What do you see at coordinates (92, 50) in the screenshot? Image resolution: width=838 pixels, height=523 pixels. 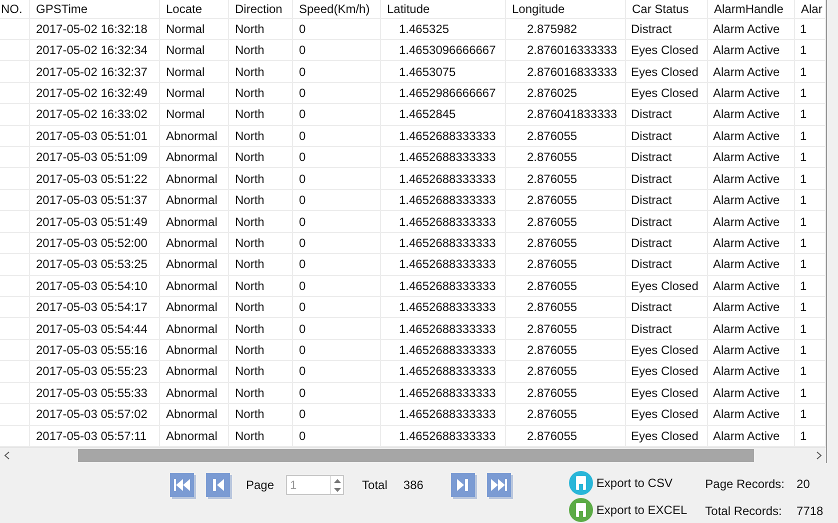 I see `table-cell: 2017-05-02 16:32:34` at bounding box center [92, 50].